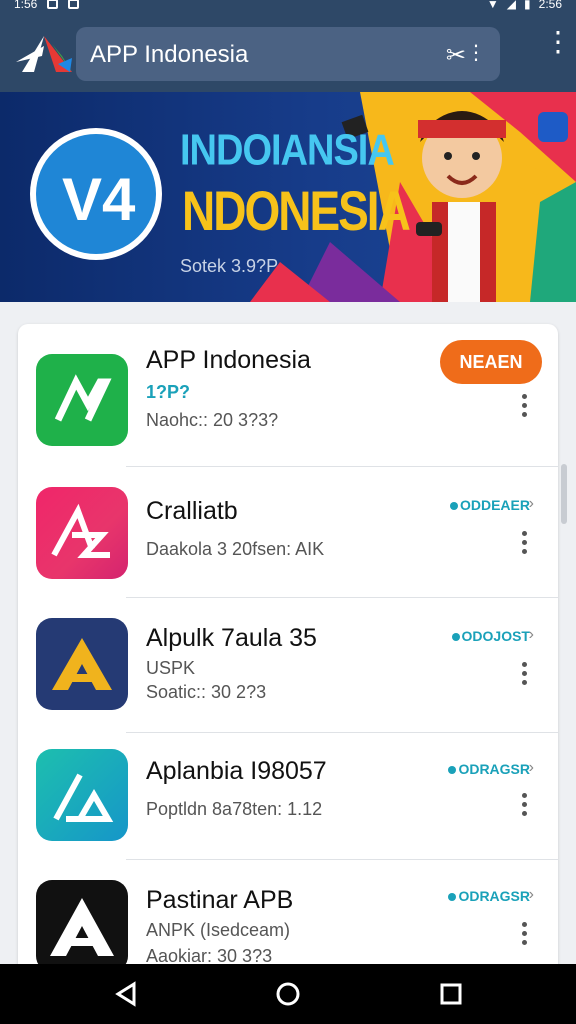 The width and height of the screenshot is (576, 1024). I want to click on wifi-icon: ▼, so click(492, 5).